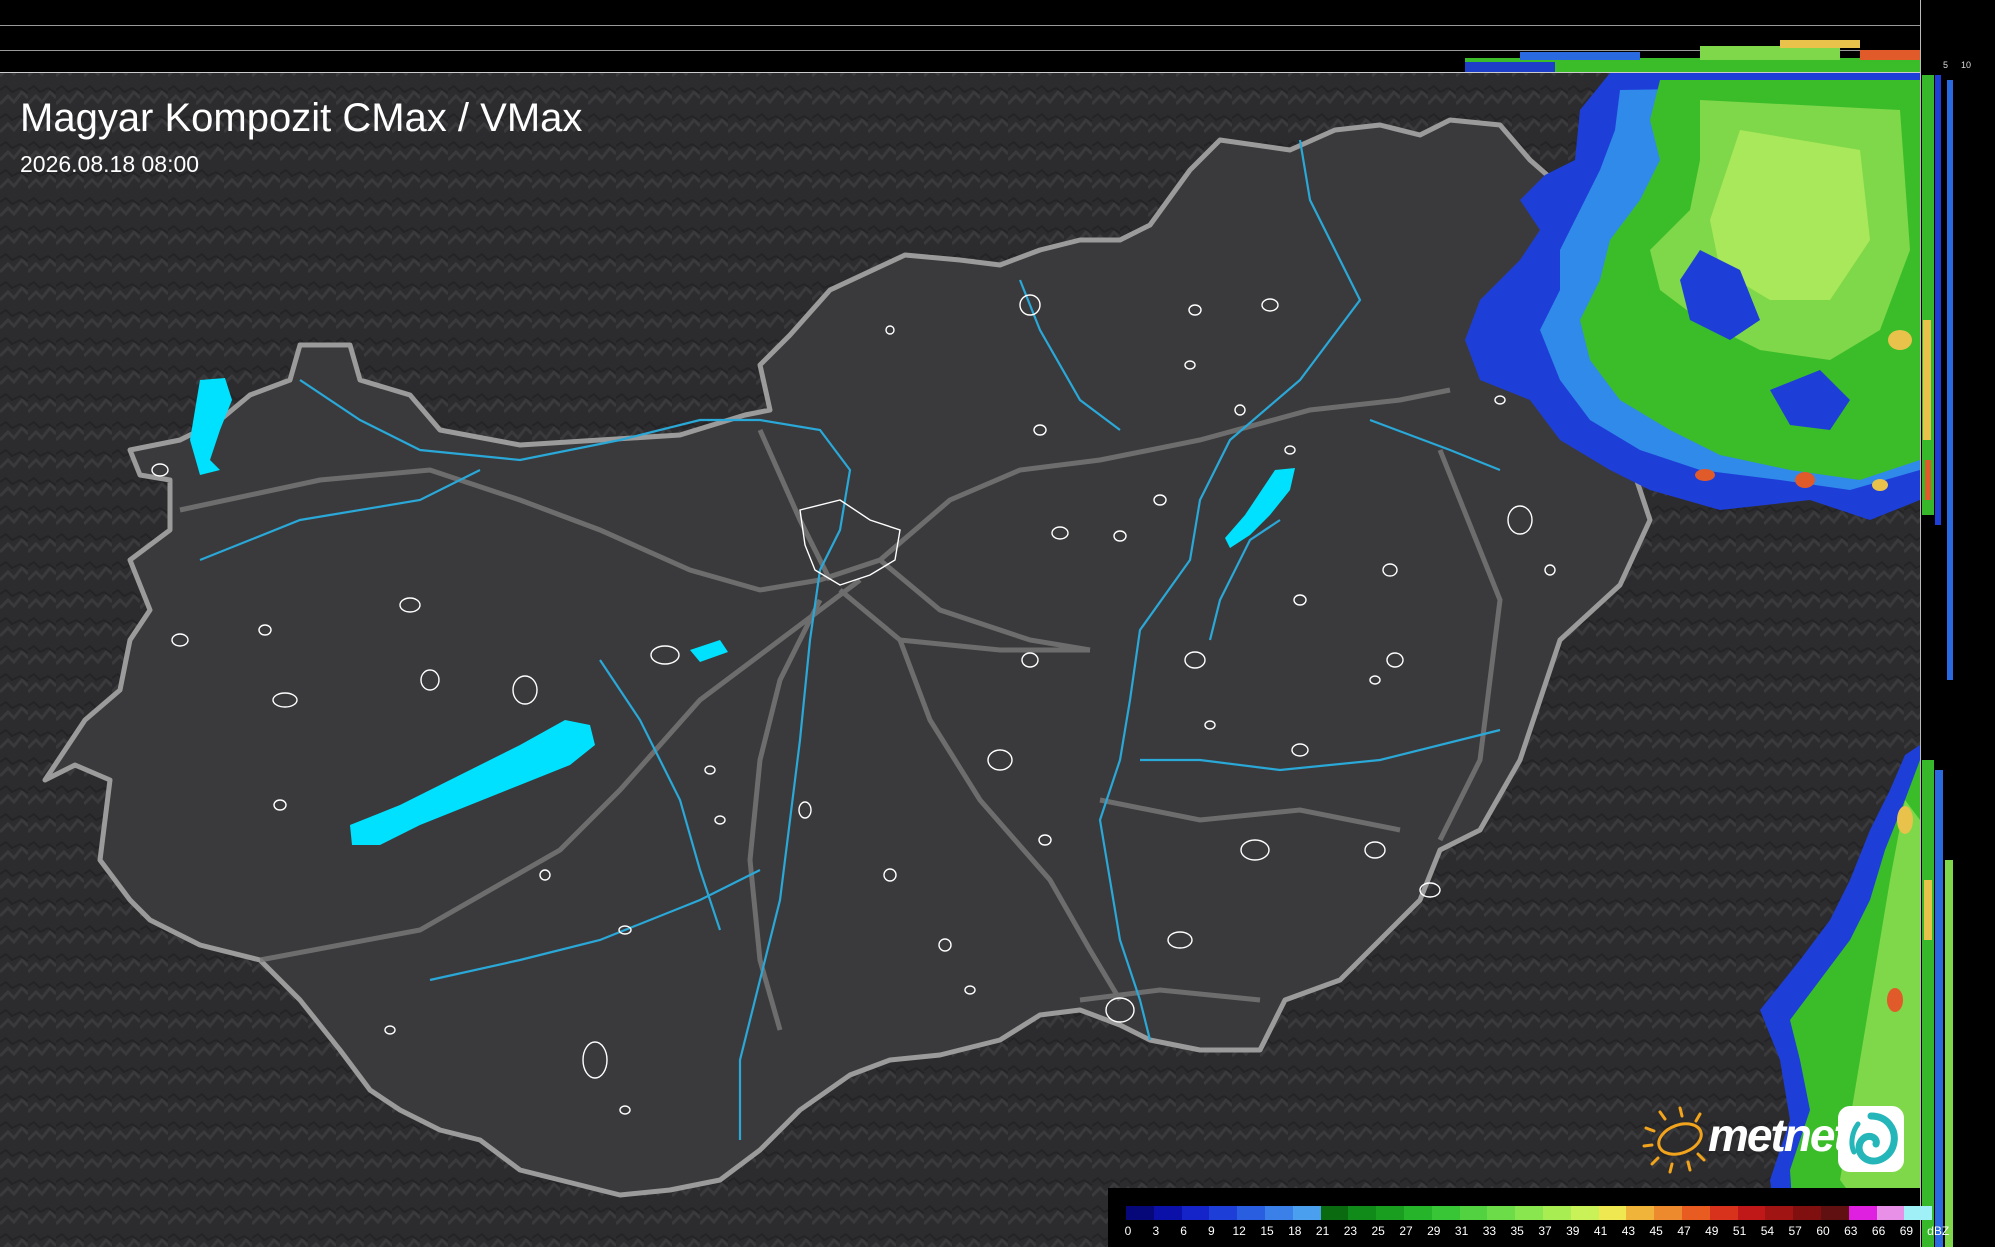 The image size is (1995, 1247). What do you see at coordinates (1684, 1231) in the screenshot?
I see `legend-value-label: 47` at bounding box center [1684, 1231].